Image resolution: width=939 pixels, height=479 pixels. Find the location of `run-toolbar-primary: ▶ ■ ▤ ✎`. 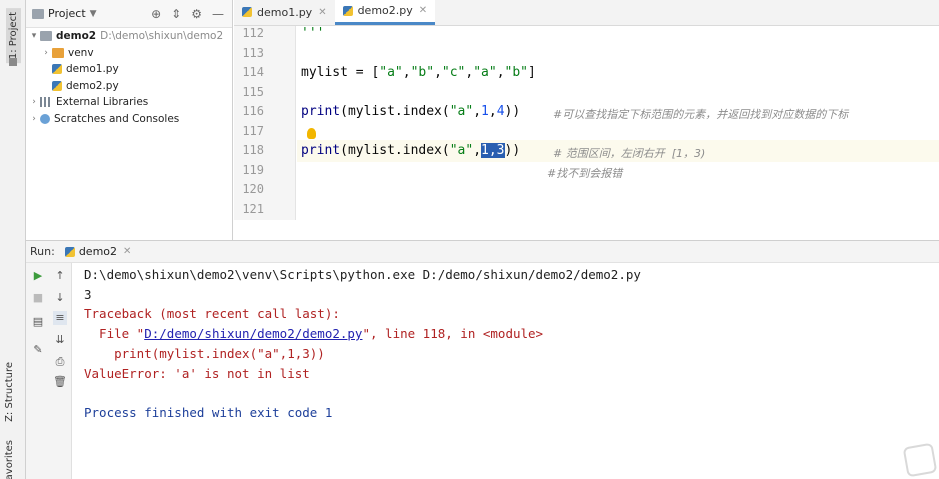

run-toolbar-primary: ▶ ■ ▤ ✎ is located at coordinates (37, 371).